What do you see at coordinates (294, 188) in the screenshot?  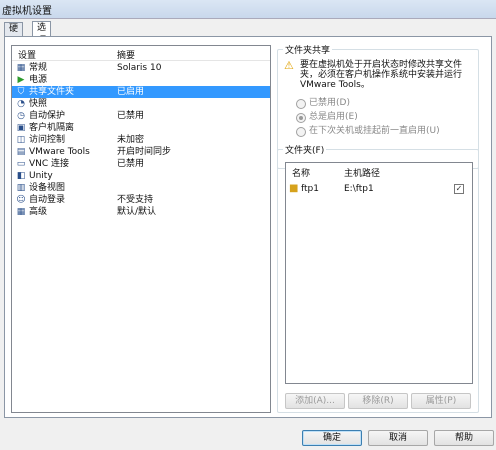 I see `folder-icon: ■` at bounding box center [294, 188].